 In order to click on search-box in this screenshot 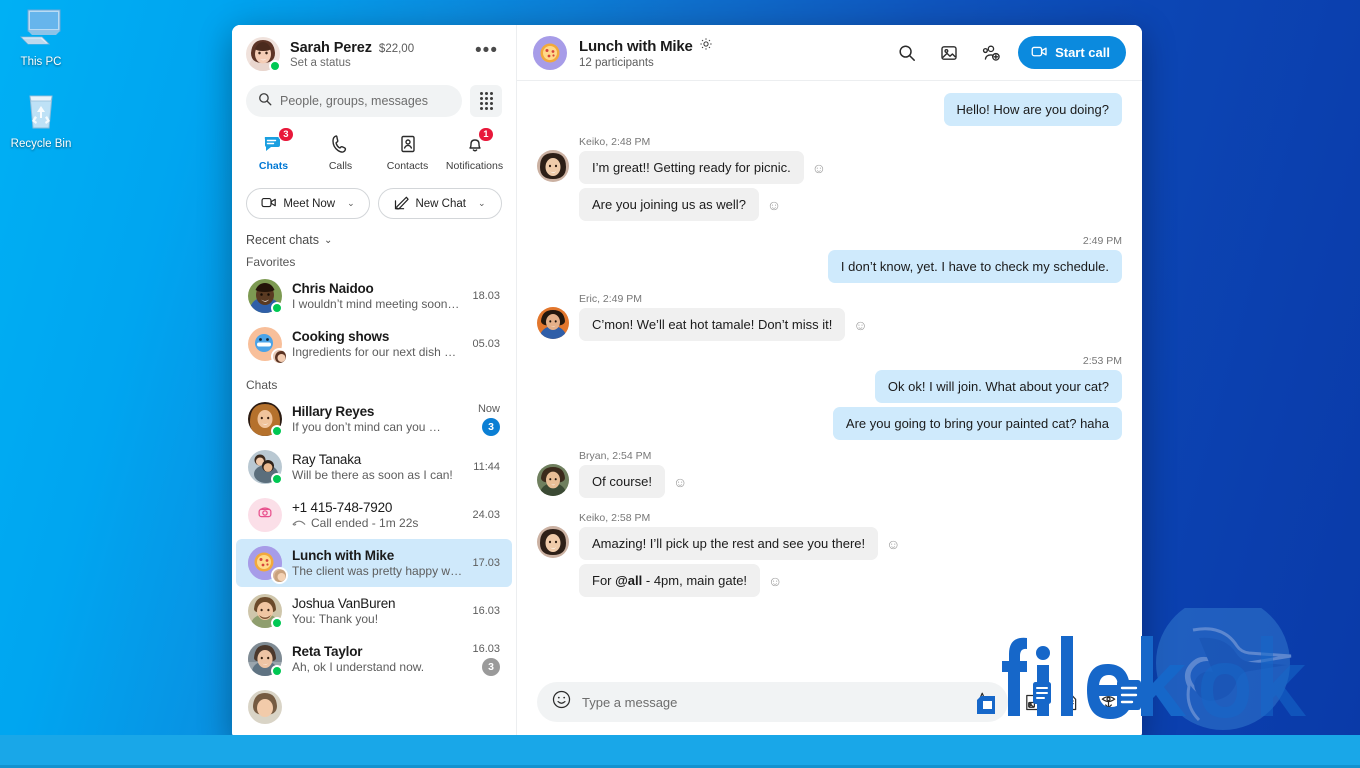, I will do `click(354, 101)`.